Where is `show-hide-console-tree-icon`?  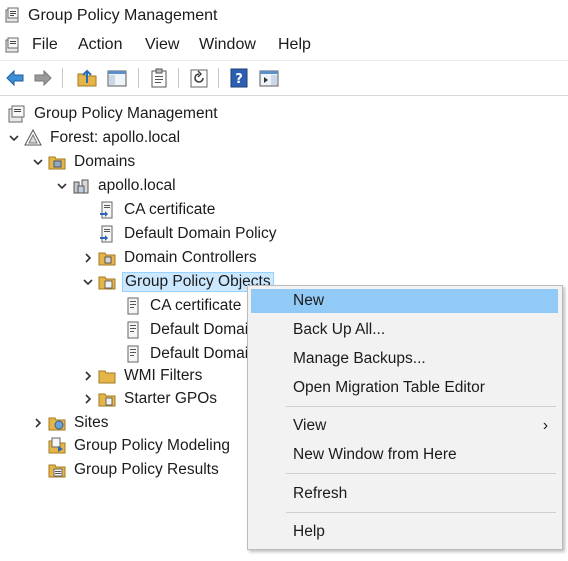
show-hide-console-tree-icon is located at coordinates (117, 78).